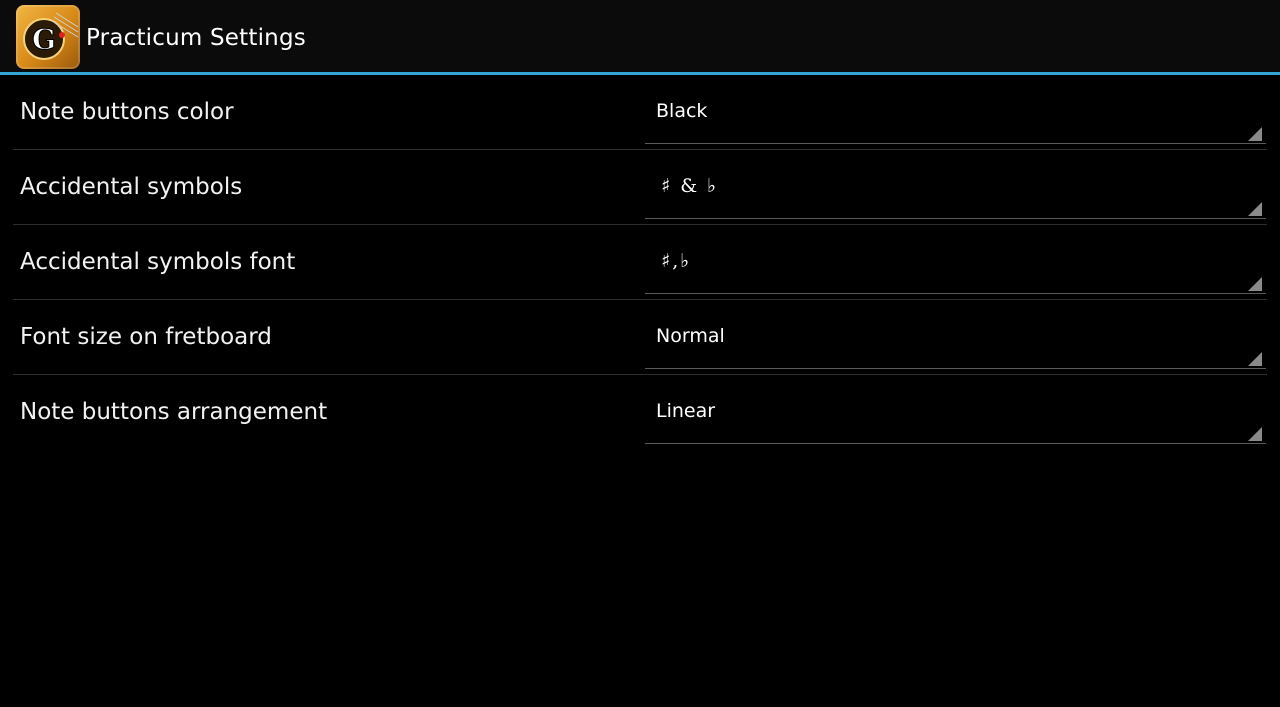 The height and width of the screenshot is (707, 1280). Describe the element at coordinates (676, 261) in the screenshot. I see `spinner-value: ♯,♭` at that location.